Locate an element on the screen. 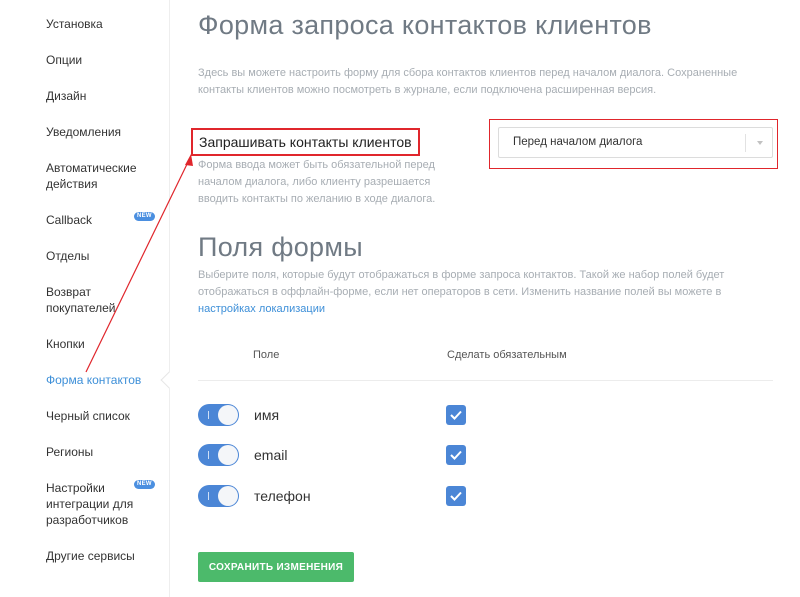 Image resolution: width=800 pixels, height=597 pixels. column-header-field: Поле is located at coordinates (266, 355).